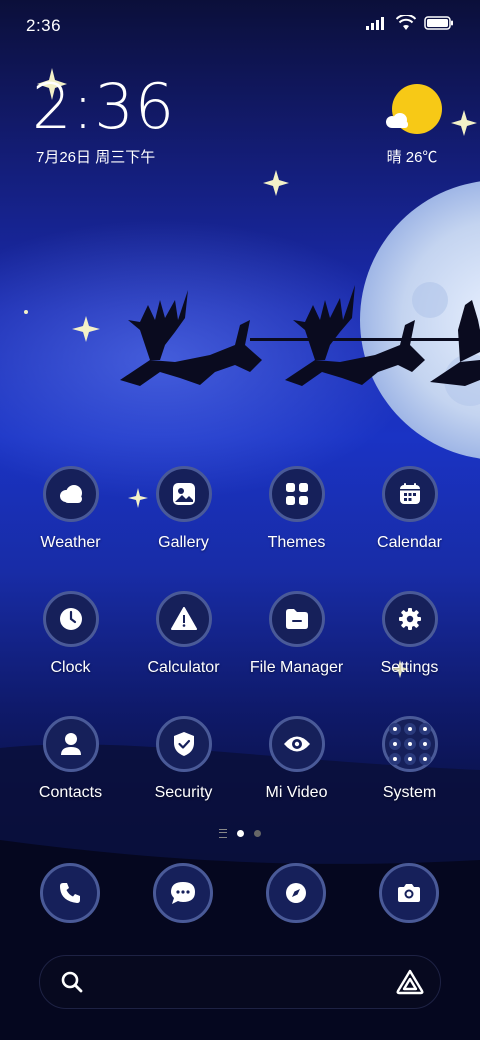 The width and height of the screenshot is (480, 1040). Describe the element at coordinates (409, 619) in the screenshot. I see `gear-icon` at that location.